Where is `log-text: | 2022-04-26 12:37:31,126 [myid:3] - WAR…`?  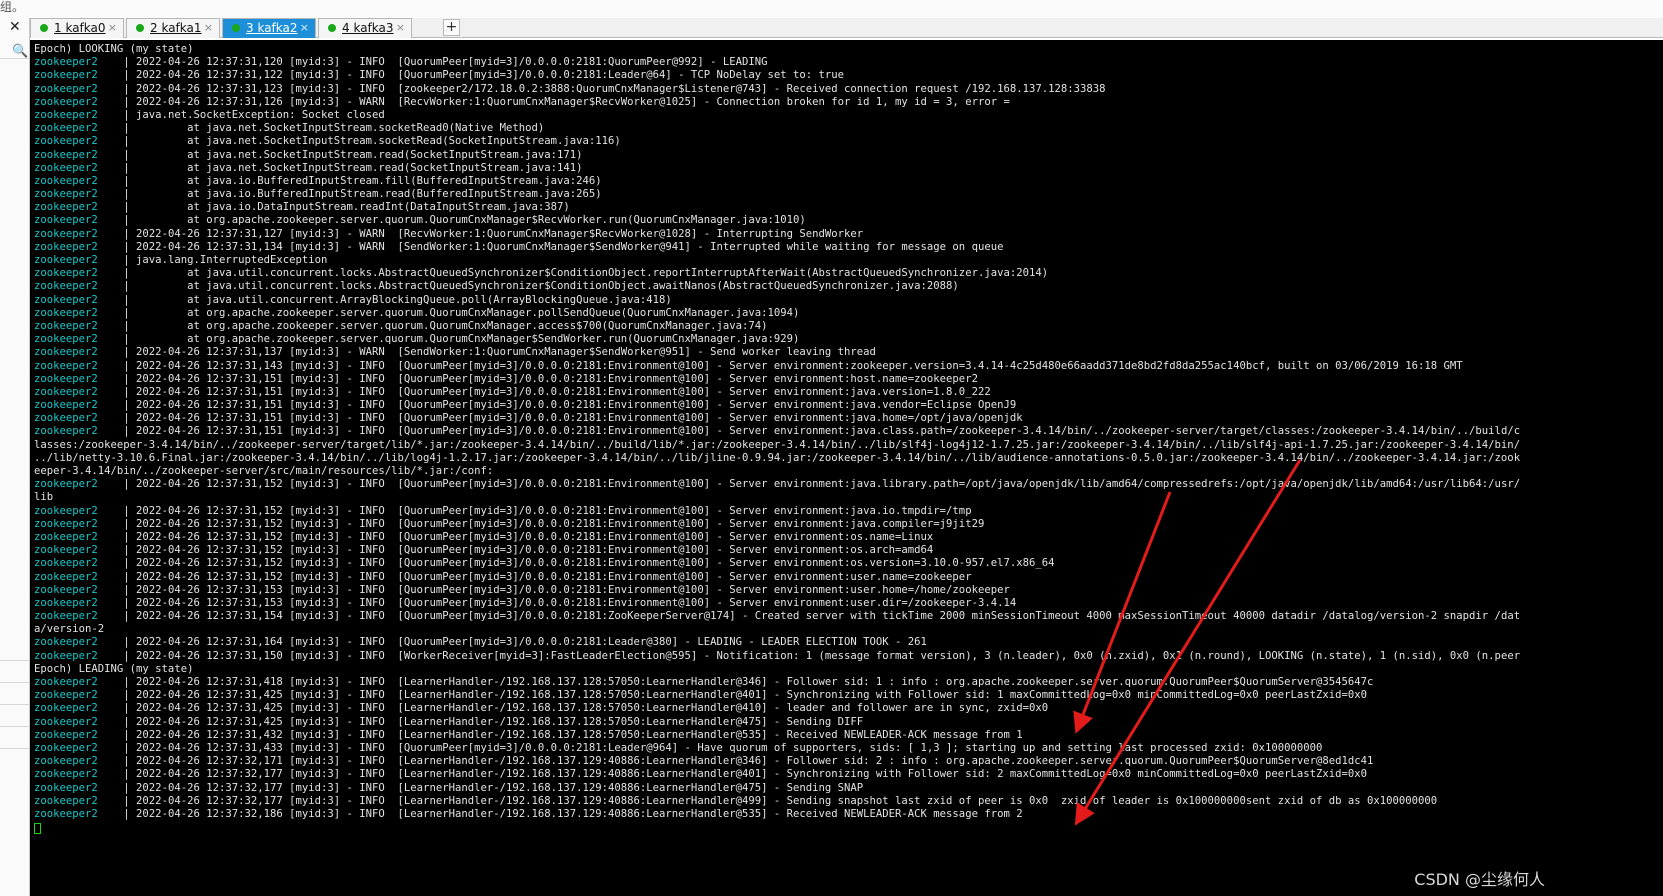 log-text: | 2022-04-26 12:37:31,126 [myid:3] - WAR… is located at coordinates (566, 101).